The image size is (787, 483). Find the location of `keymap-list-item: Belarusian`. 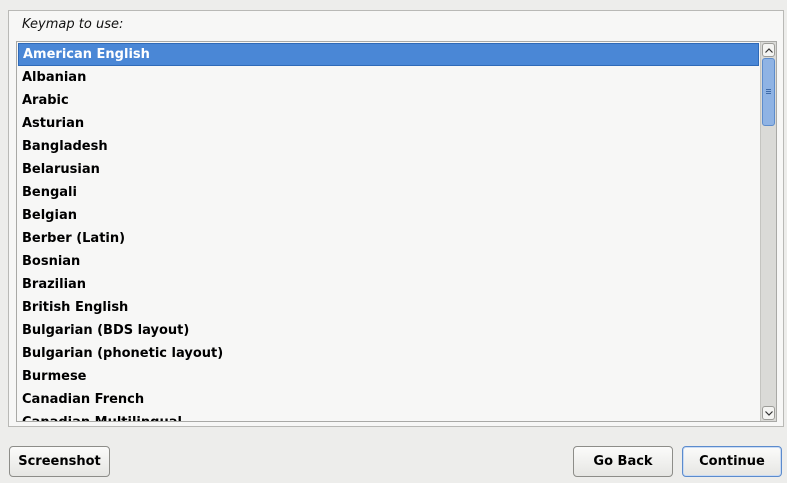

keymap-list-item: Belarusian is located at coordinates (388, 169).